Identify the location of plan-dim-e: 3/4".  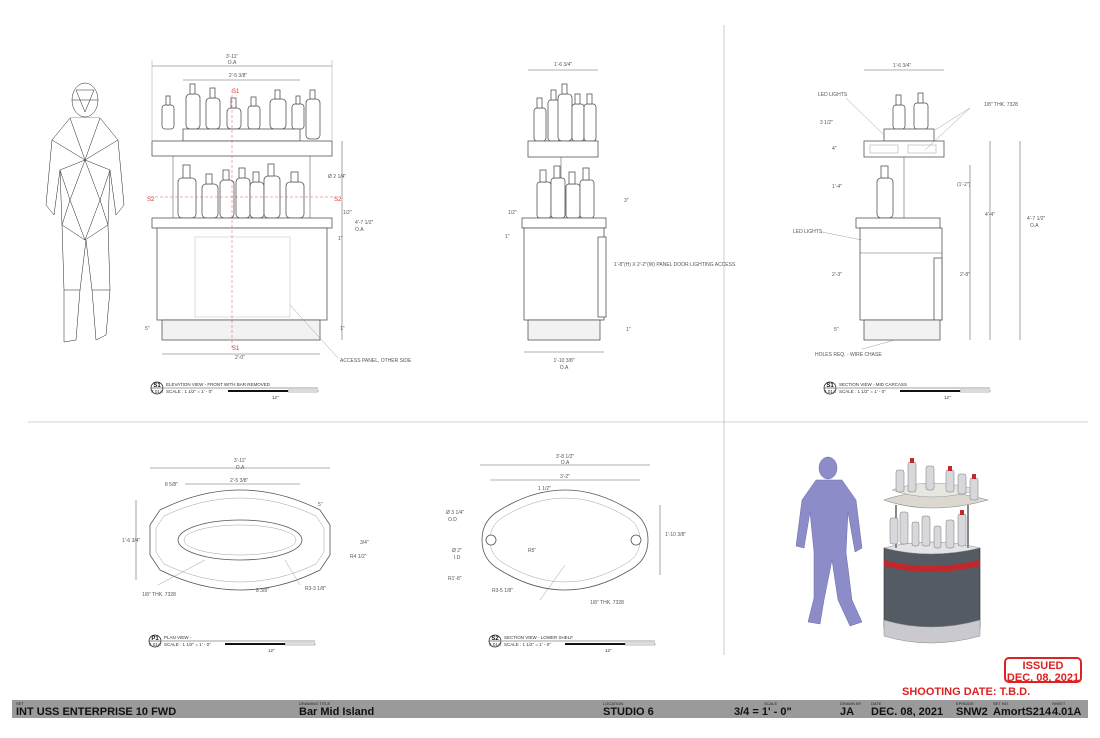
(364, 543).